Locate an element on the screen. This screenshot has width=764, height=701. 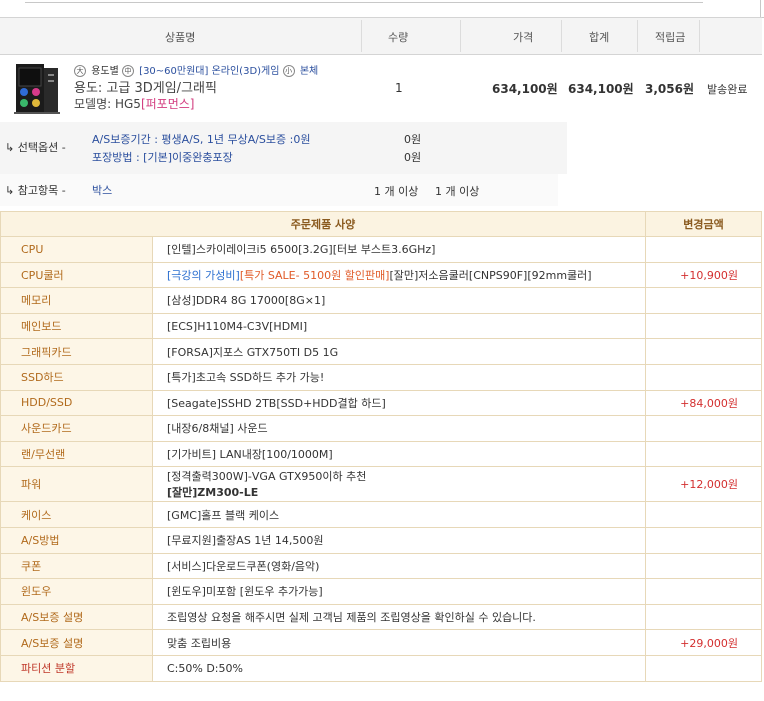
tag-suffix-link: 본체 is located at coordinates (309, 71).